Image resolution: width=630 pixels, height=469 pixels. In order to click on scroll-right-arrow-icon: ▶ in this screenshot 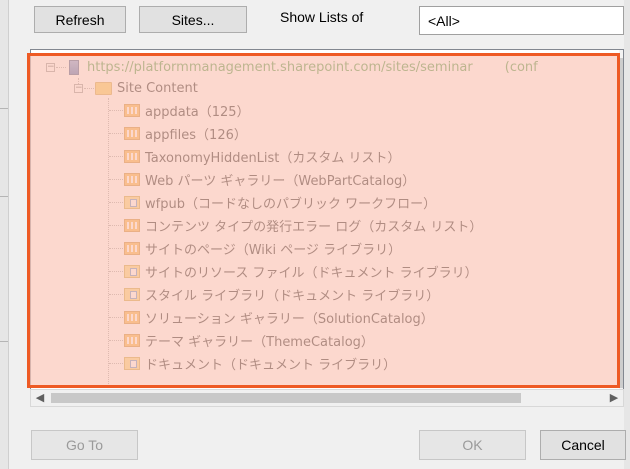, I will do `click(614, 398)`.